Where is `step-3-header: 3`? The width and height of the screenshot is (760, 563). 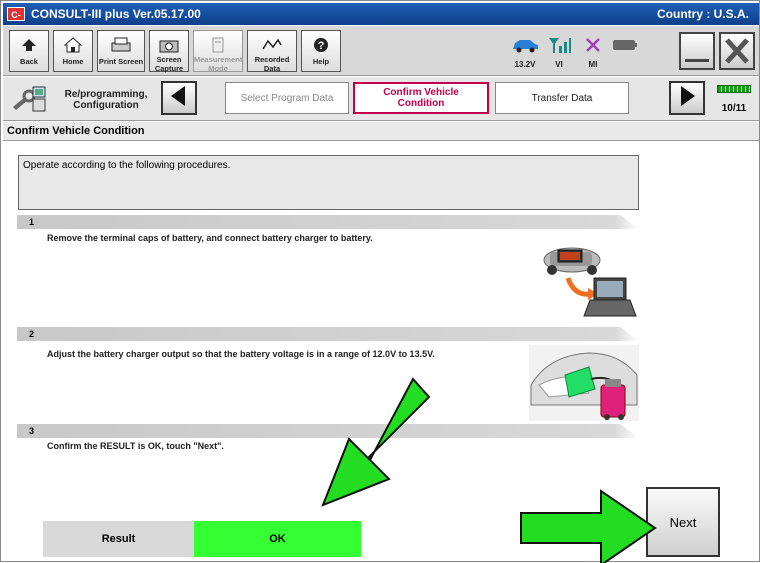 step-3-header: 3 is located at coordinates (328, 431).